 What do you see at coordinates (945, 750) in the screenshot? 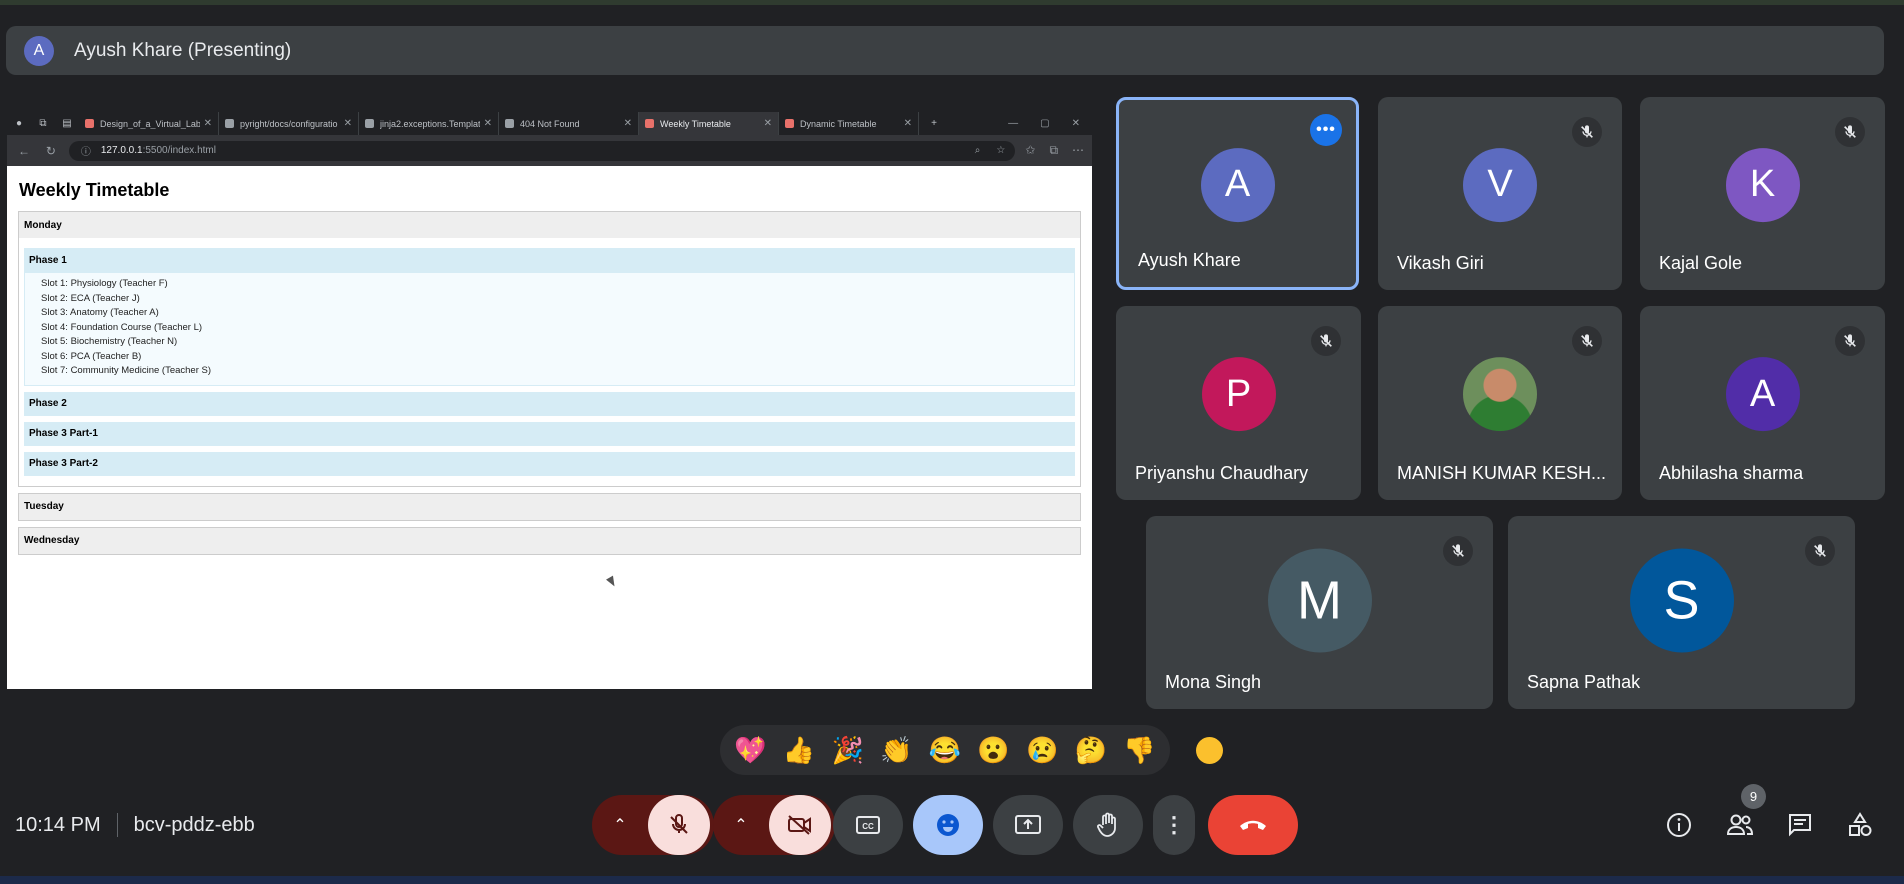
I see `reaction-emoji: 😂` at bounding box center [945, 750].